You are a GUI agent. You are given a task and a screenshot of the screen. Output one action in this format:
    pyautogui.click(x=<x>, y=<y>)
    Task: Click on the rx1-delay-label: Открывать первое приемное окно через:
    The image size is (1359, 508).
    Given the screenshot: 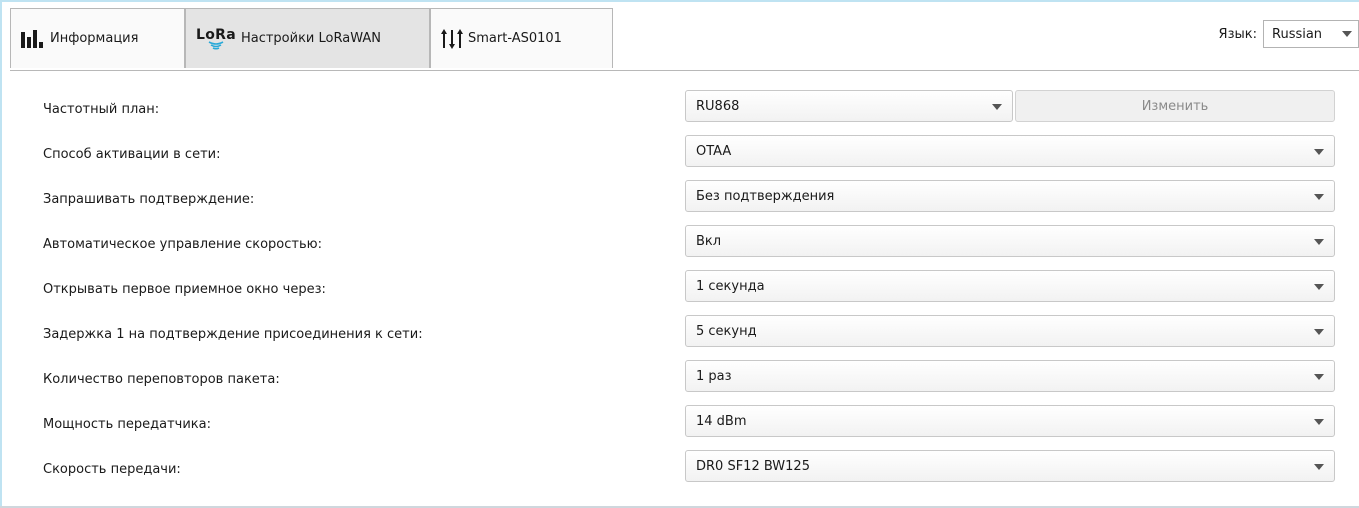 What is the action you would take?
    pyautogui.click(x=184, y=289)
    